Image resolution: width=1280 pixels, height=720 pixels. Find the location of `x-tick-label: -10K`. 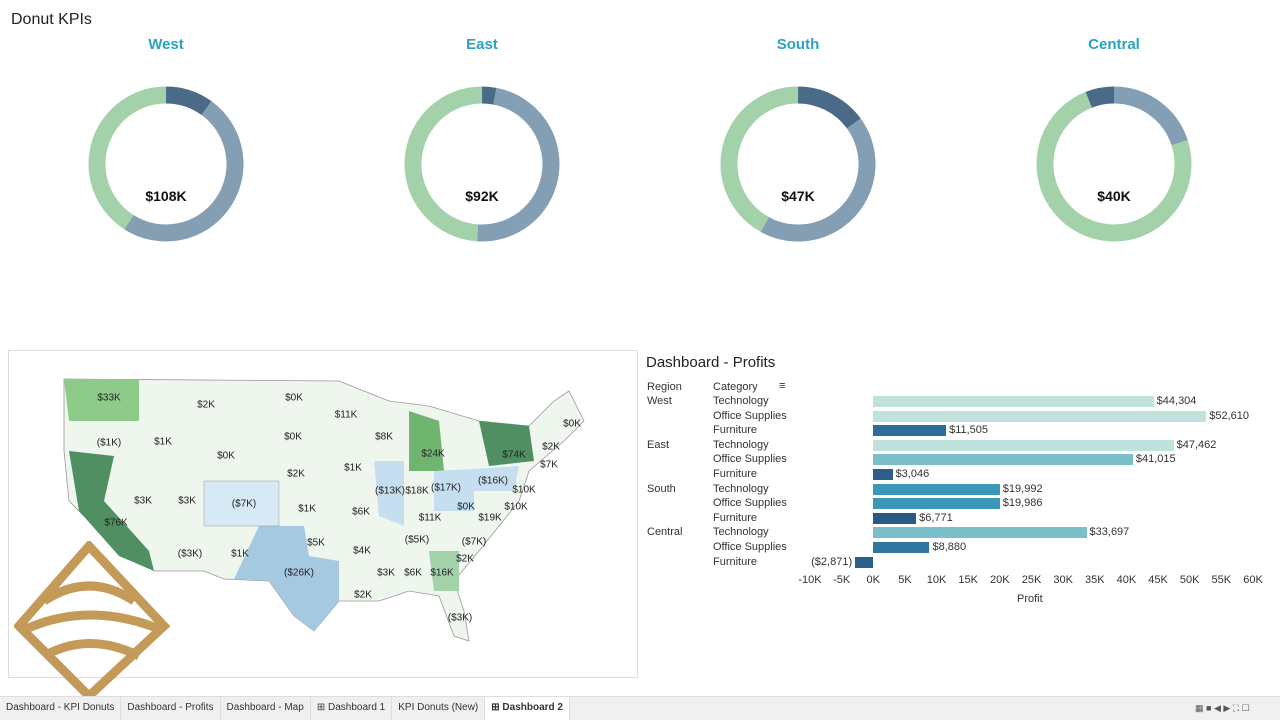

x-tick-label: -10K is located at coordinates (810, 580).